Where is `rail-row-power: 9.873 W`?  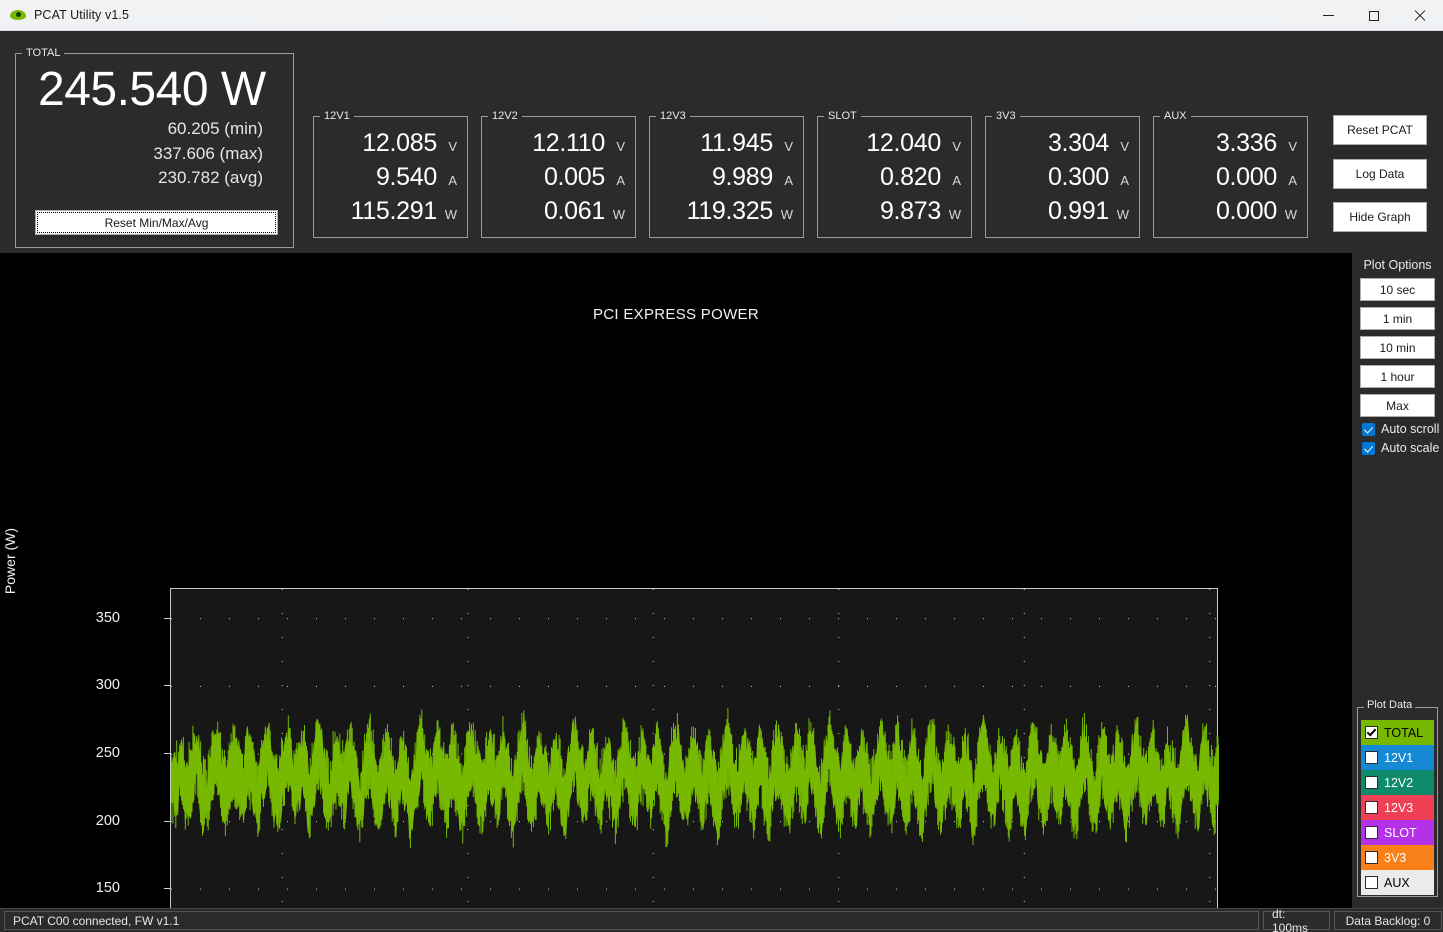 rail-row-power: 9.873 W is located at coordinates (889, 211).